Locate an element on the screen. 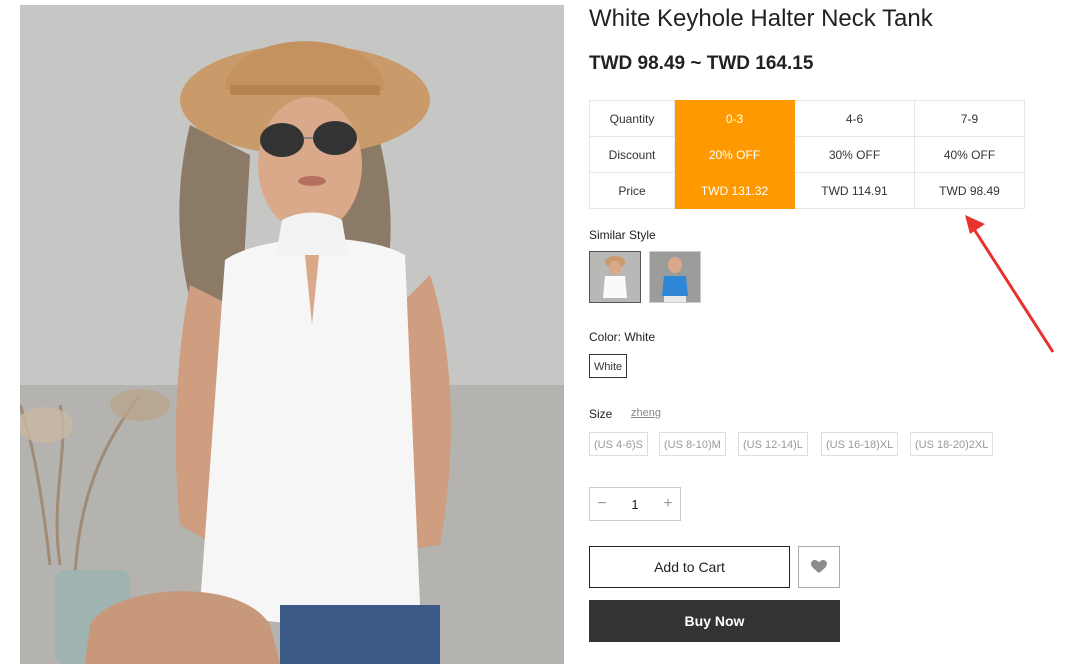  tier-cell: 40% OFF is located at coordinates (969, 154).